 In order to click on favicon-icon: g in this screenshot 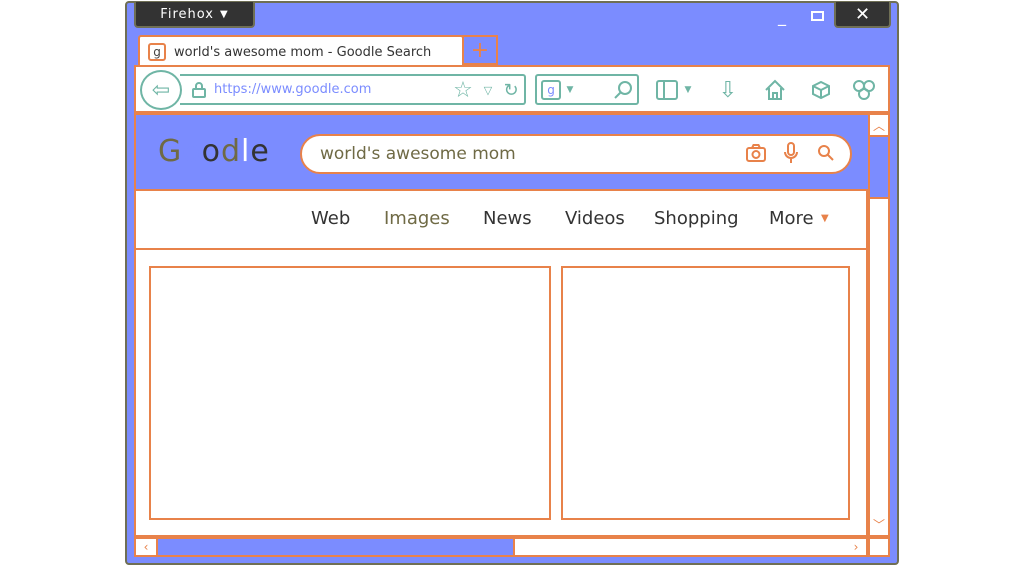, I will do `click(157, 52)`.